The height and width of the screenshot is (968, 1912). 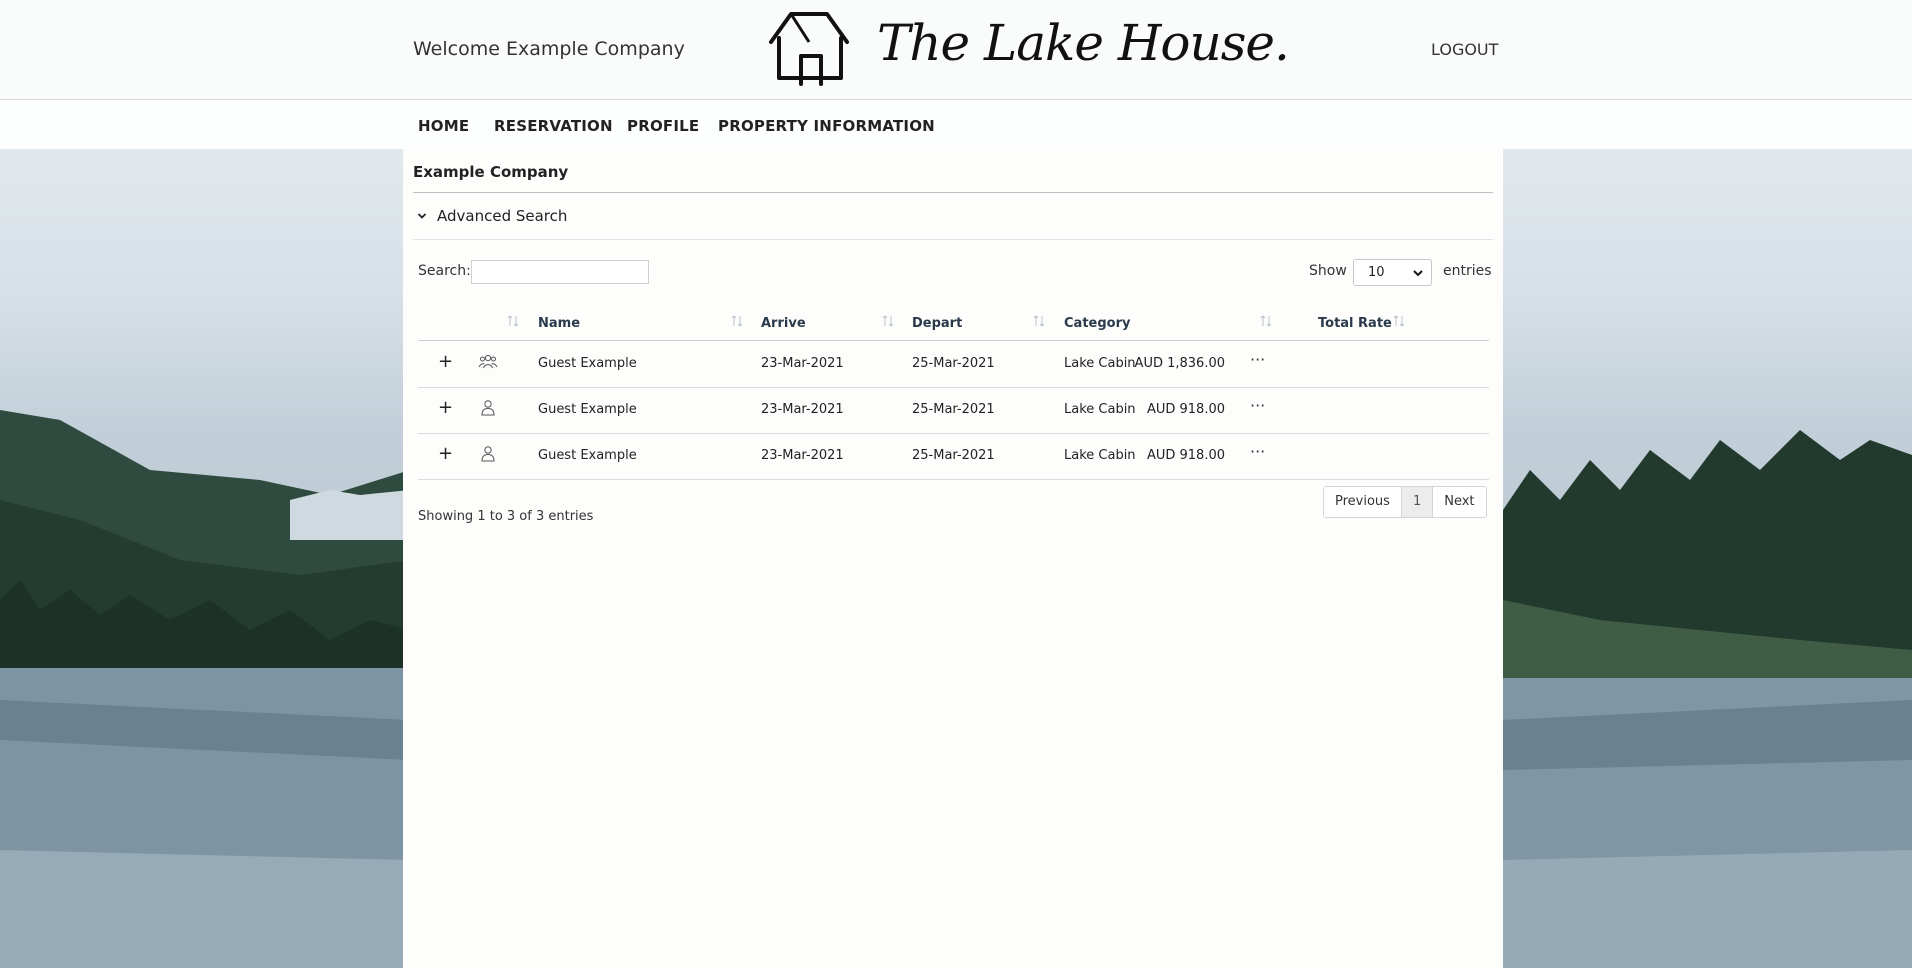 What do you see at coordinates (1392, 272) in the screenshot?
I see `entries-per-page-select: 10` at bounding box center [1392, 272].